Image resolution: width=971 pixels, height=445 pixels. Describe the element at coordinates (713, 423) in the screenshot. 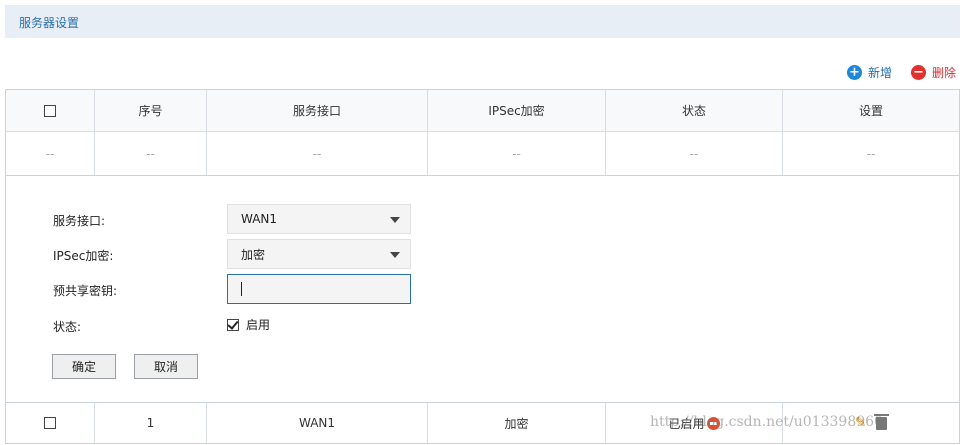

I see `disable-icon` at that location.